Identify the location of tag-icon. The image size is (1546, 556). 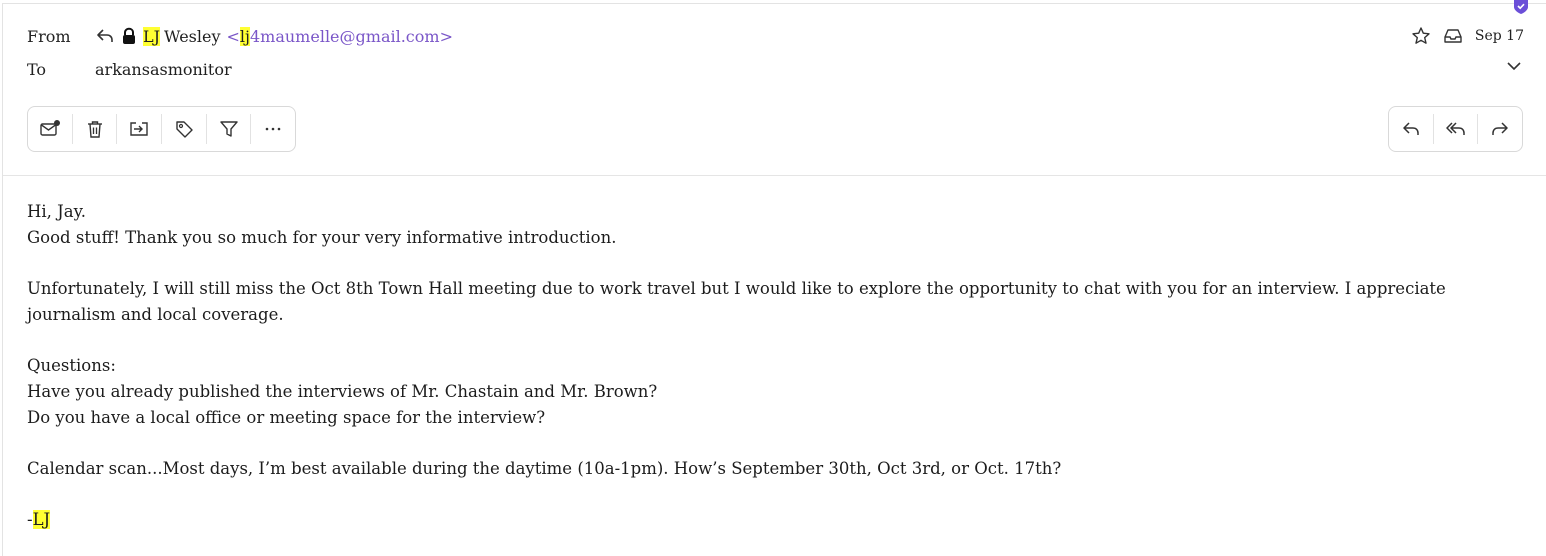
(184, 129).